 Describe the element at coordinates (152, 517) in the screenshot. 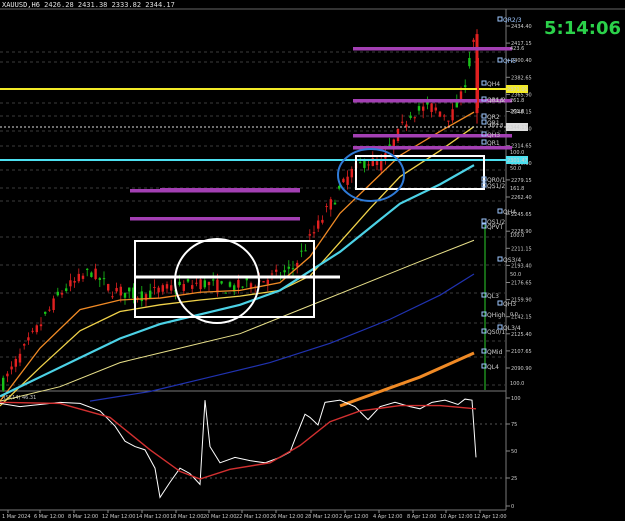

I see `time-tick-label: 14 Mar 12:00` at that location.